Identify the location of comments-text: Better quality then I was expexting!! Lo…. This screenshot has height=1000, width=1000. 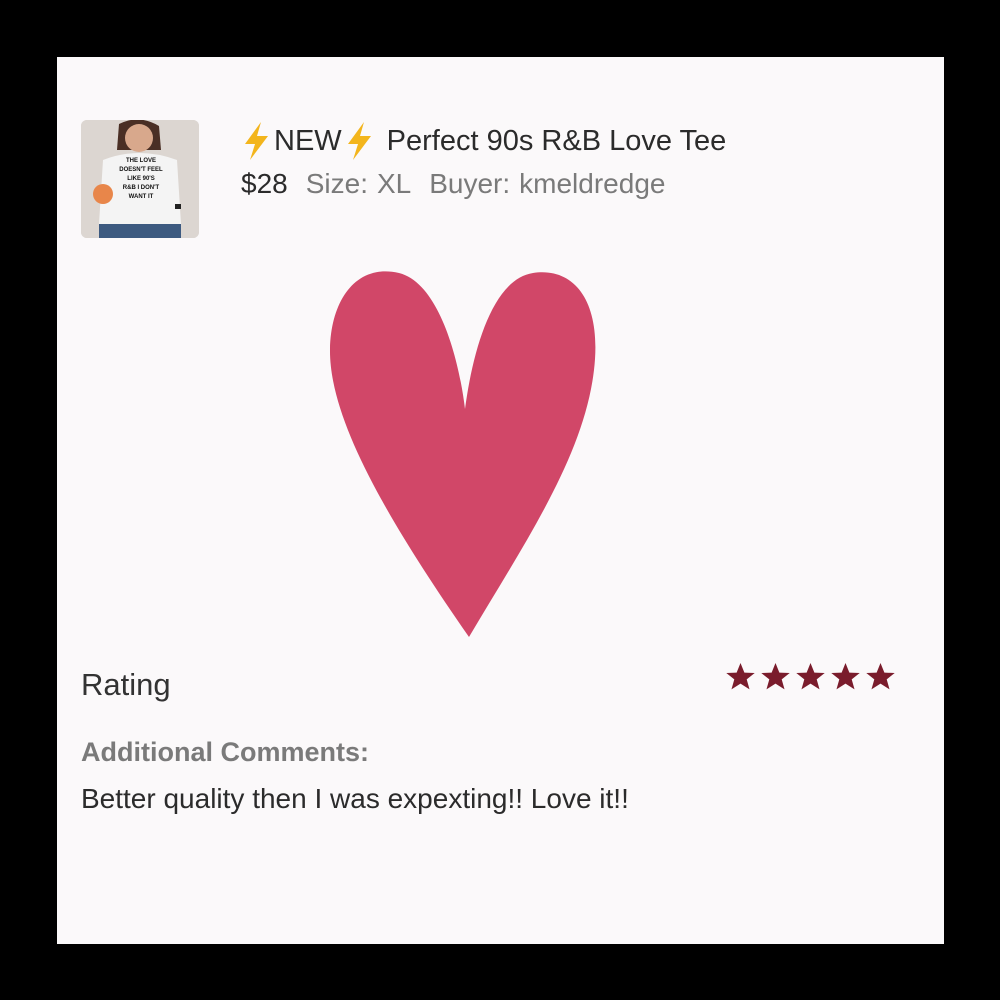
(355, 798).